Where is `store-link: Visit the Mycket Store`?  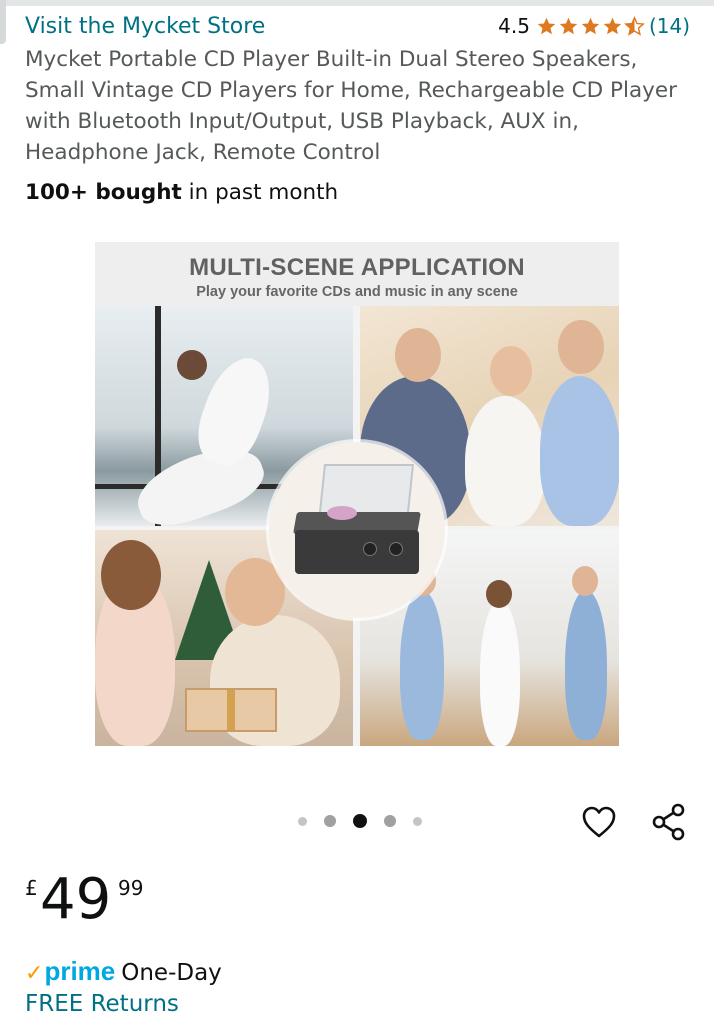 store-link: Visit the Mycket Store is located at coordinates (145, 26).